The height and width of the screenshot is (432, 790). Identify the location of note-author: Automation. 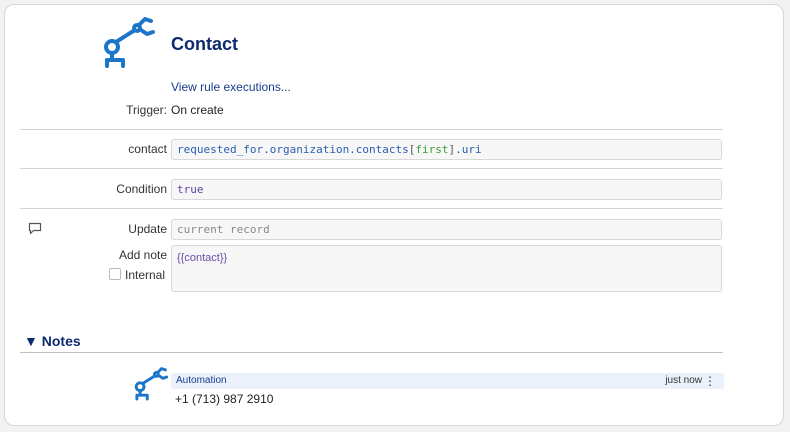
(201, 380).